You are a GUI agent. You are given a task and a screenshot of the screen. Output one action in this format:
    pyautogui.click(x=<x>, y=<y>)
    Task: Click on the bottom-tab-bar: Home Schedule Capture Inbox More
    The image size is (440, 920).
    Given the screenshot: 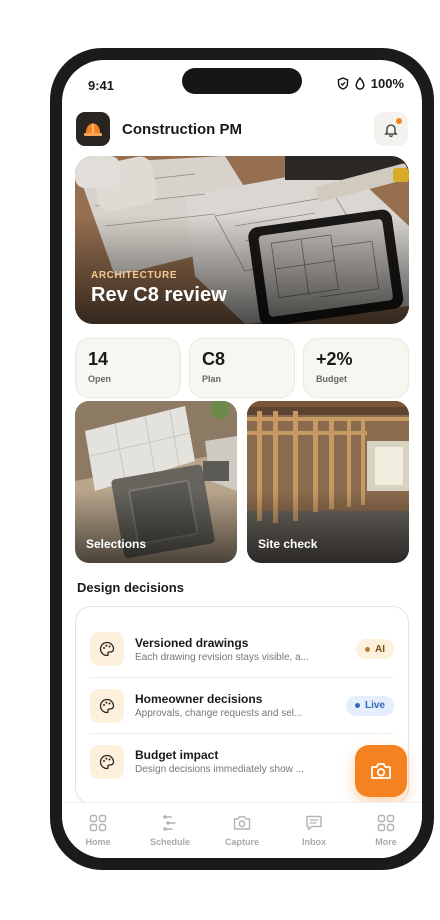 What is the action you would take?
    pyautogui.click(x=242, y=830)
    